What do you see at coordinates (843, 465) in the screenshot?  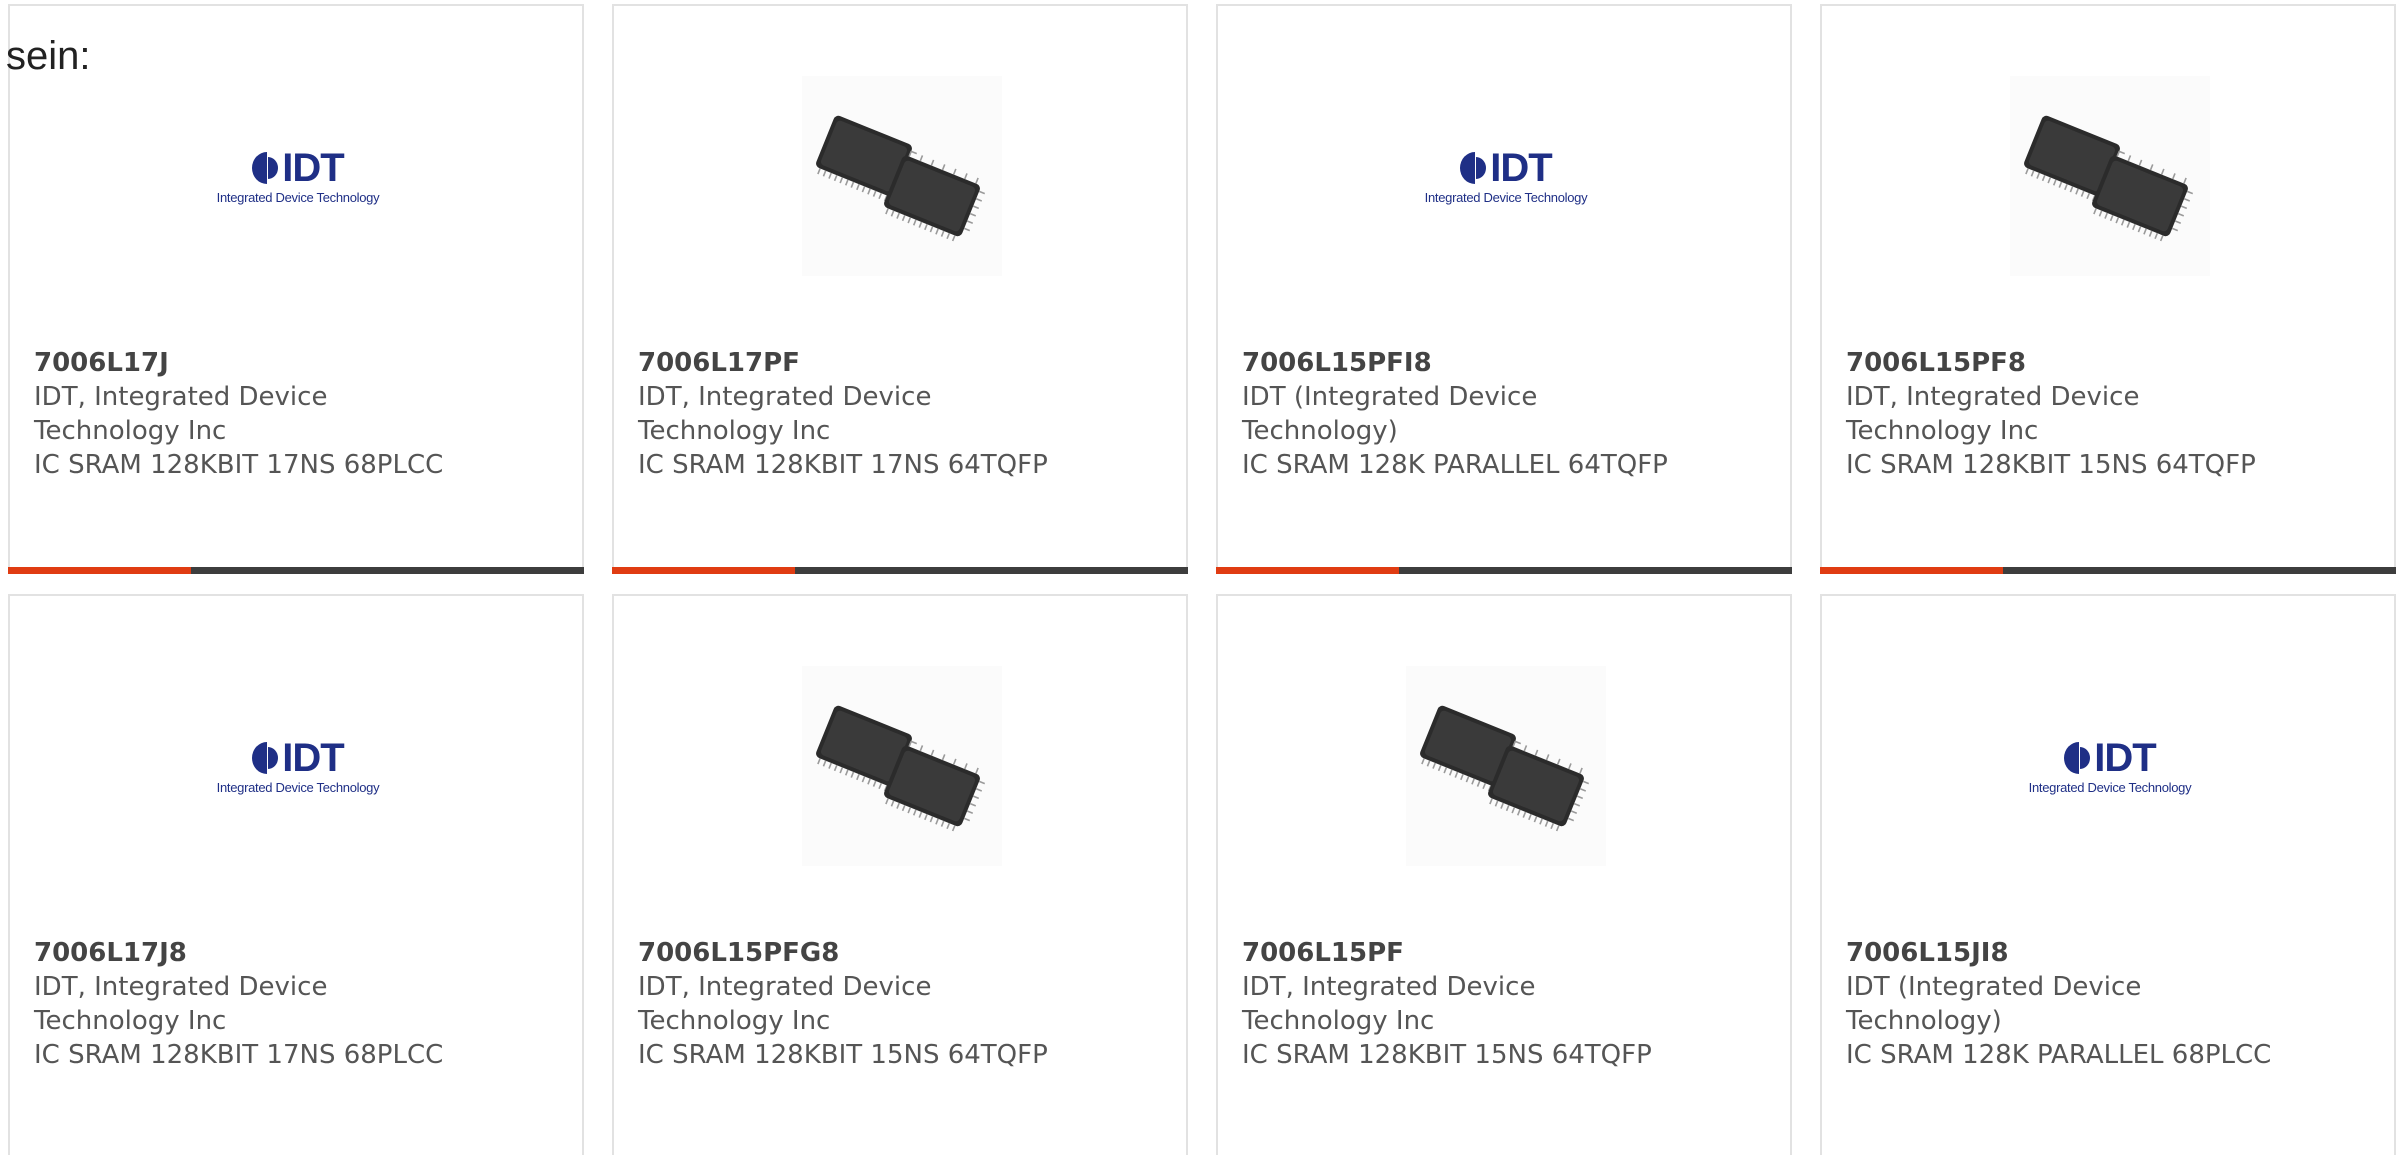 I see `product-description: IC SRAM 128KBIT 17NS 64TQFP` at bounding box center [843, 465].